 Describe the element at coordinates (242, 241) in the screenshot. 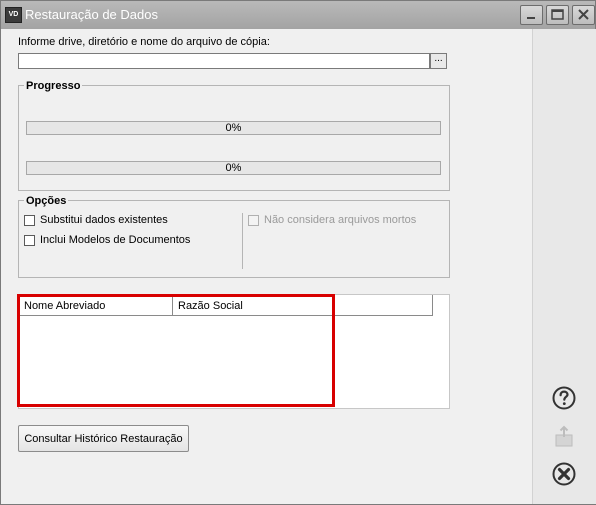

I see `options-divider` at that location.